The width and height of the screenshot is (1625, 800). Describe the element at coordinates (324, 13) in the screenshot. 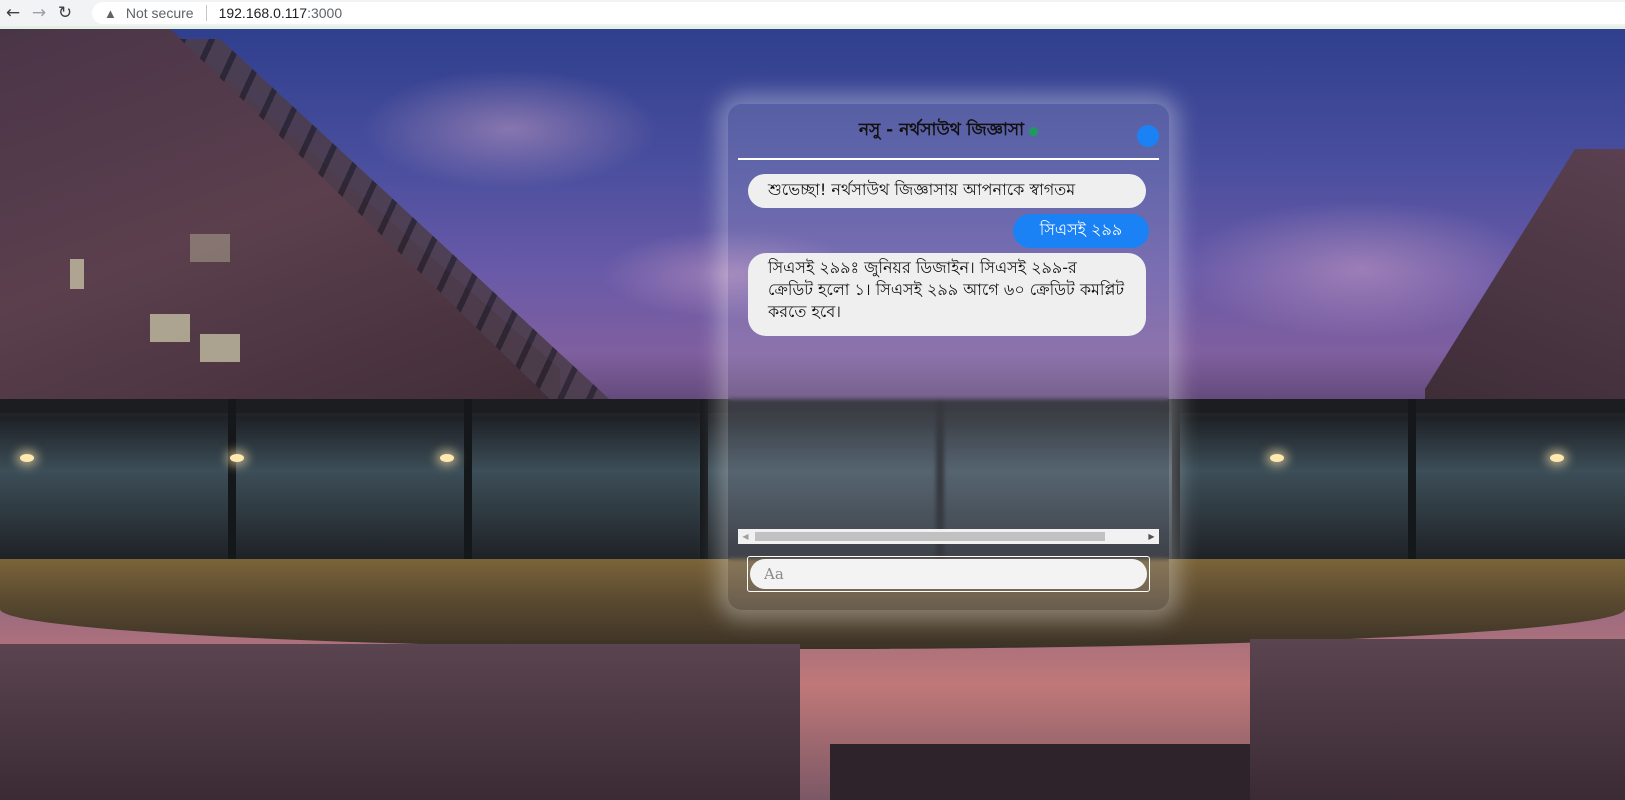

I see `url-port: :3000` at that location.